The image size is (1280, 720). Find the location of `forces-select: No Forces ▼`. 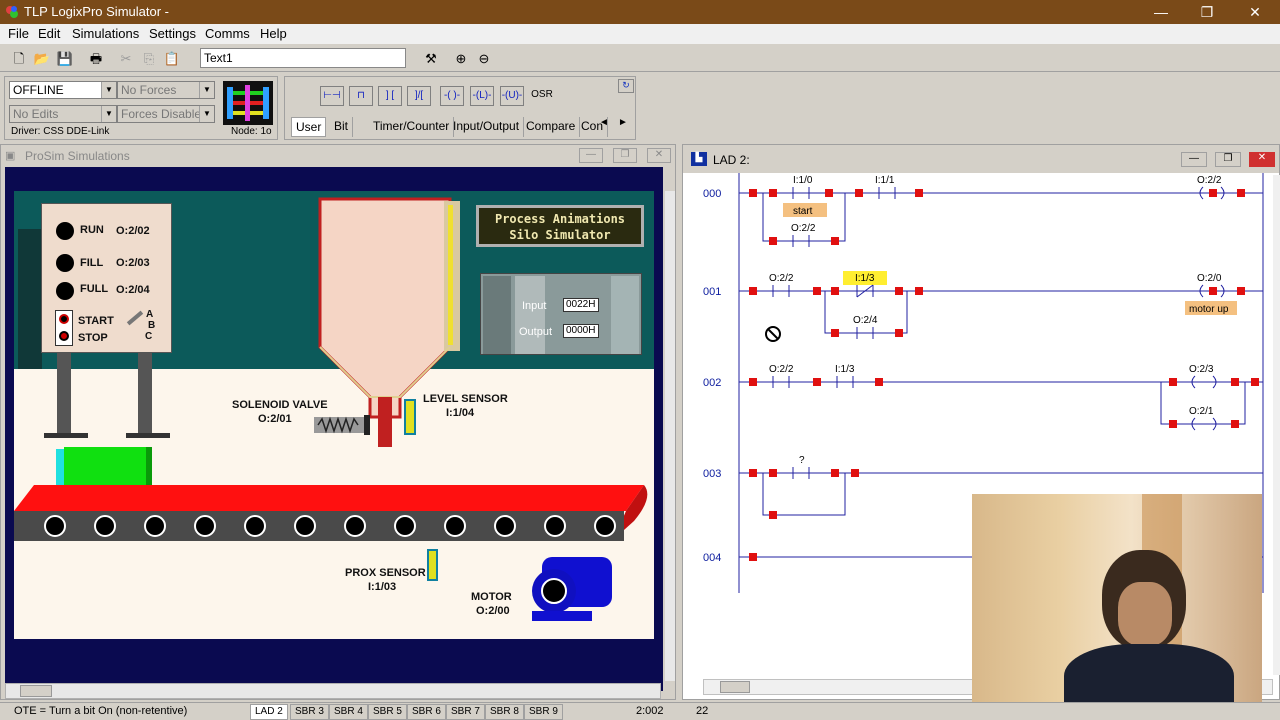

forces-select: No Forces ▼ is located at coordinates (166, 90).